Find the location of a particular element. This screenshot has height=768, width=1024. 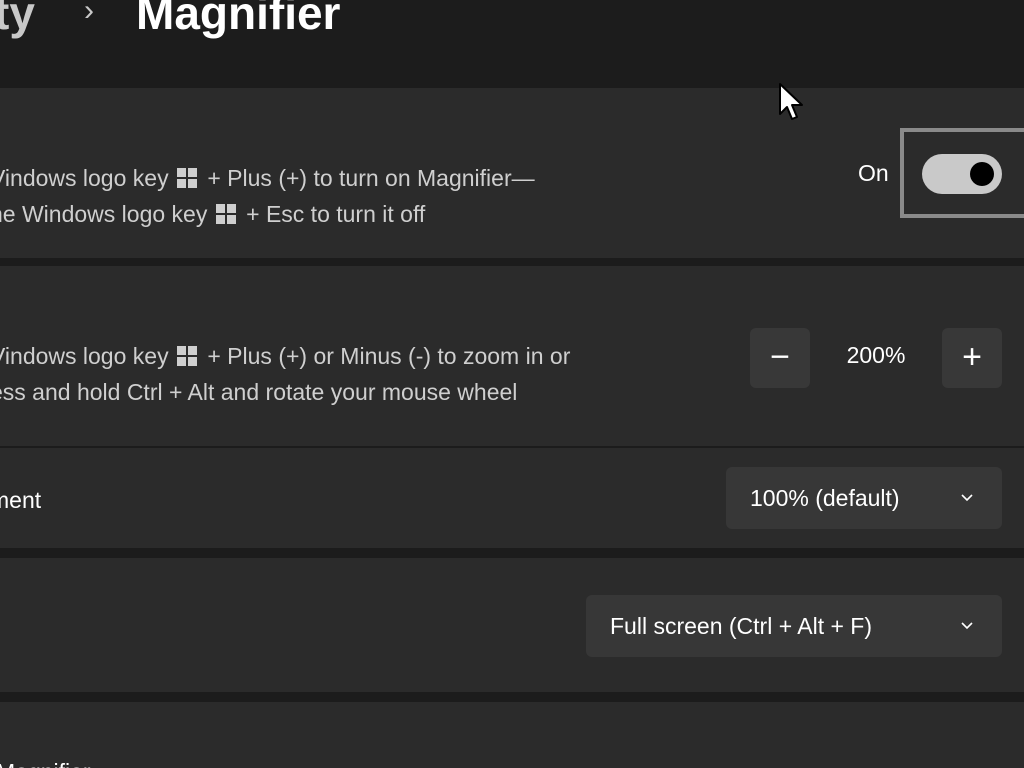

mouse-cursor-icon is located at coordinates (791, 101).